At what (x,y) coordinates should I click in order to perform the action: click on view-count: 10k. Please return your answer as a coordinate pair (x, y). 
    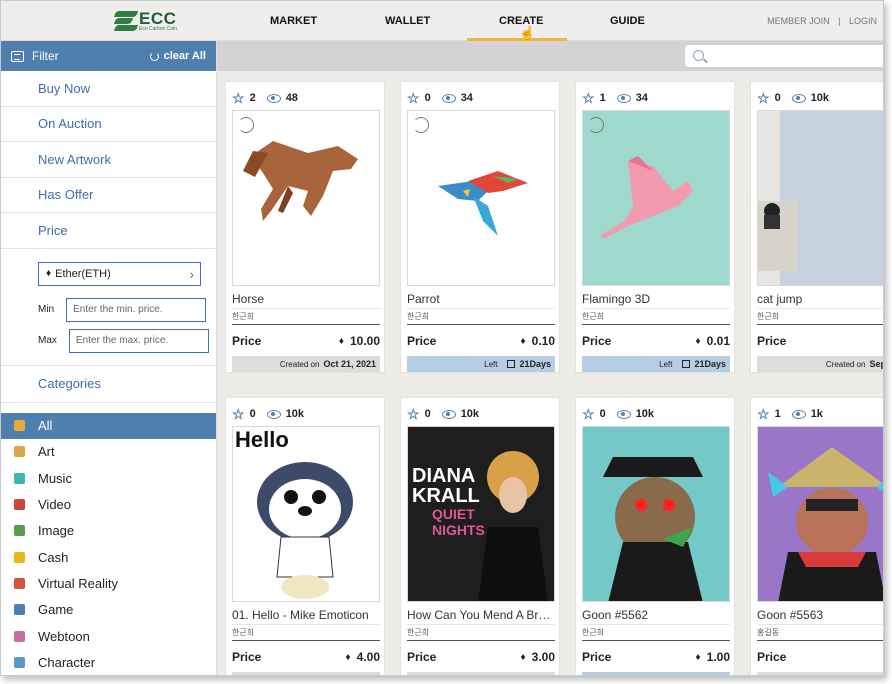
    Looking at the image, I should click on (470, 414).